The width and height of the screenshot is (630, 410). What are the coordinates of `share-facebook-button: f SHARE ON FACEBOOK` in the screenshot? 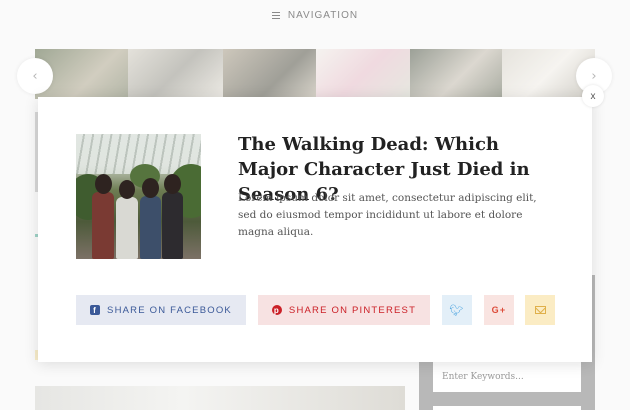 It's located at (161, 310).